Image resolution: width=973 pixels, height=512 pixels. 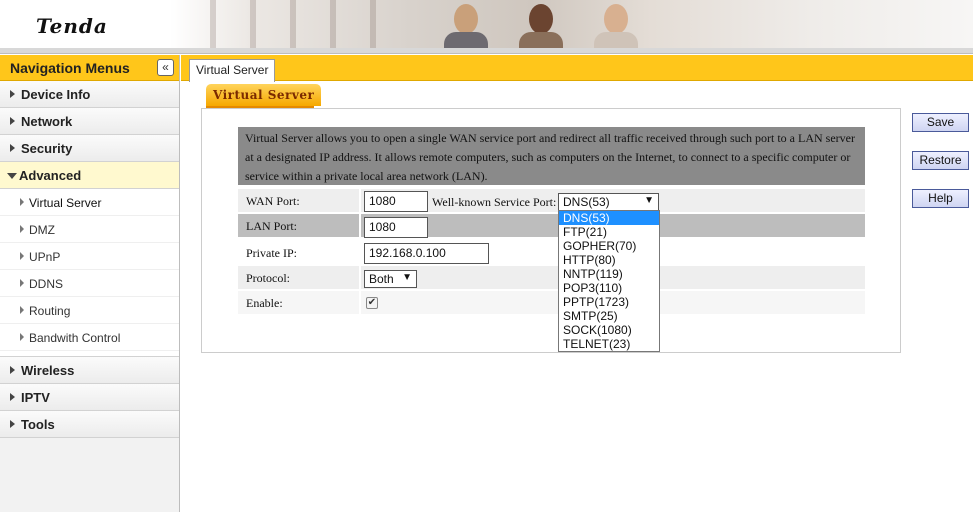 I want to click on dropdown-option: DNS(53), so click(x=609, y=218).